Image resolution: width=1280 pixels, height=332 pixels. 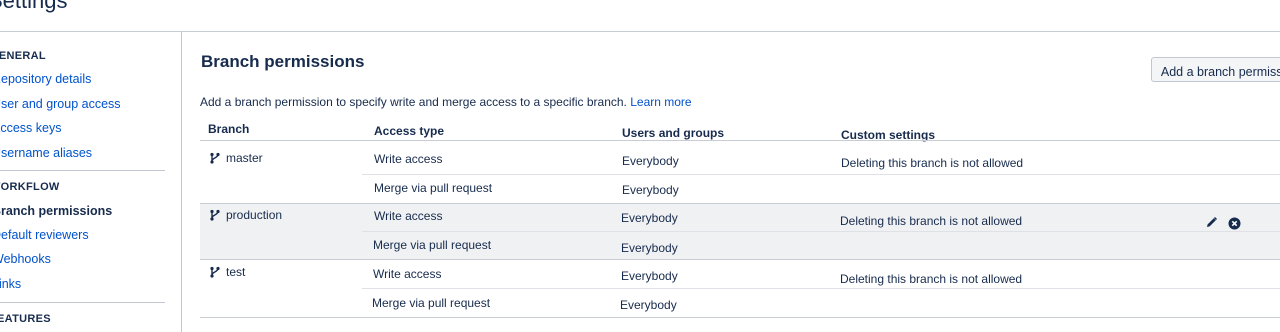 I want to click on pencil-icon, so click(x=1211, y=222).